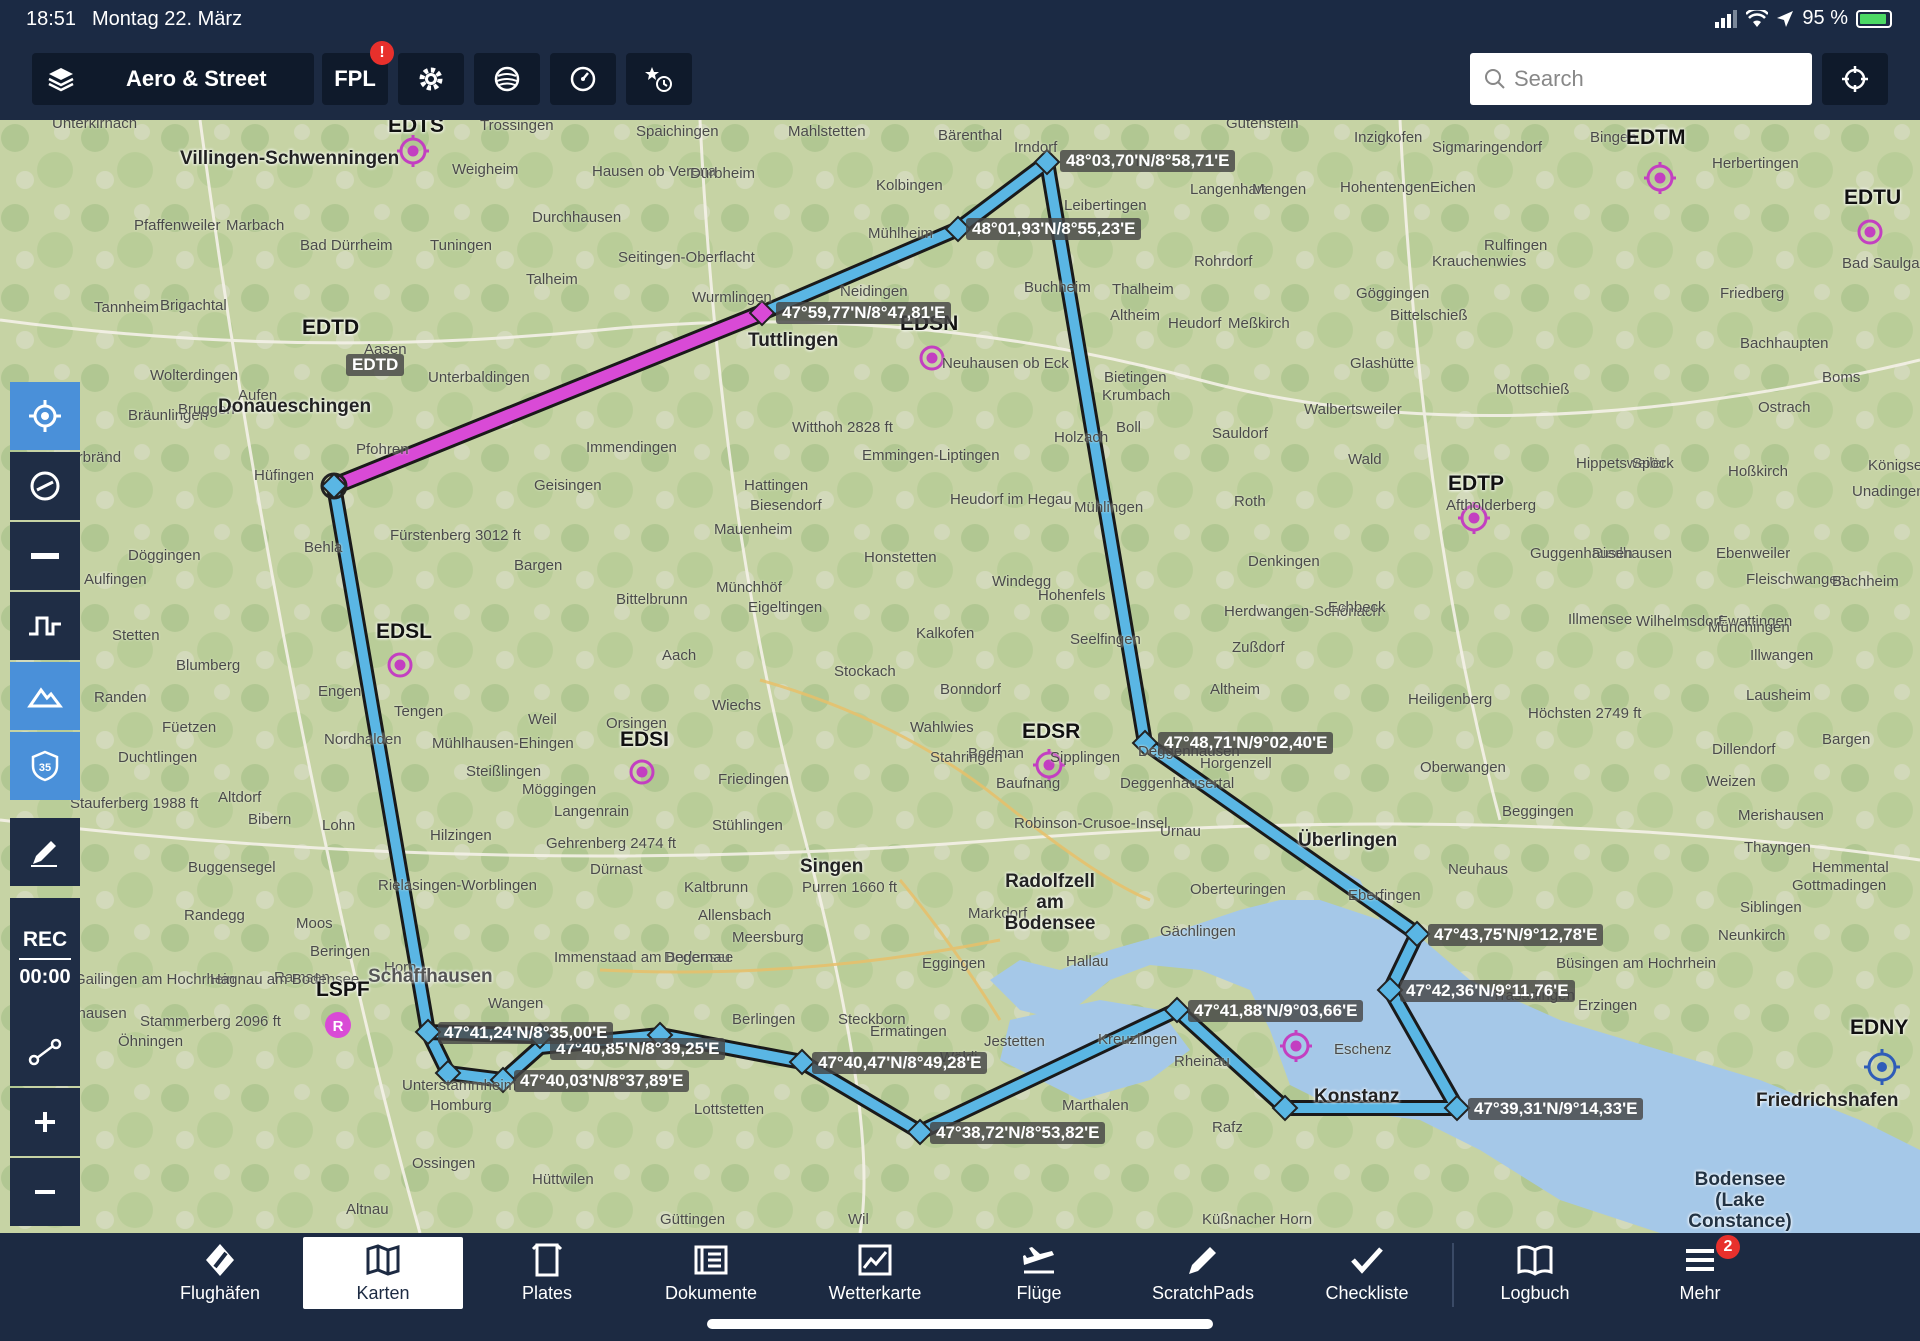 The width and height of the screenshot is (1920, 1341). I want to click on place-label: Buchheim, so click(1057, 287).